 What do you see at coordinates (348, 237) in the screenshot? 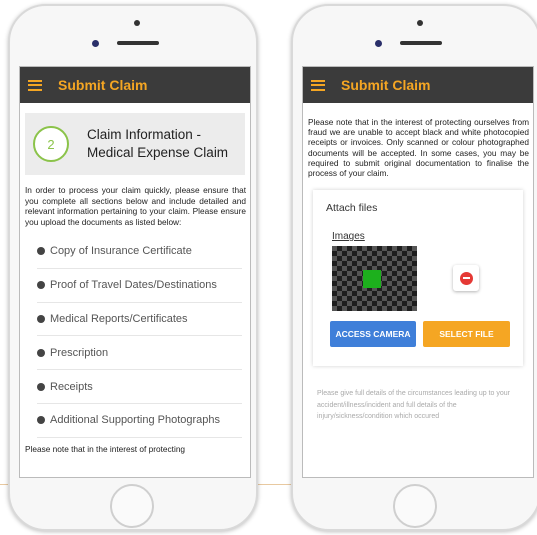
I see `images-label: Images` at bounding box center [348, 237].